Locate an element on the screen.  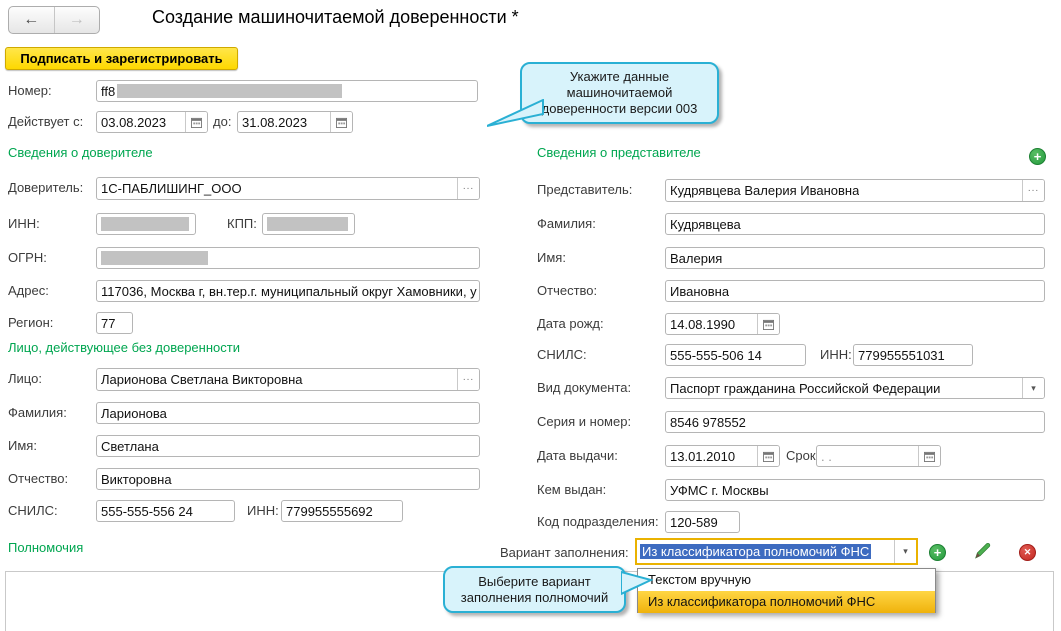
rep-snils-field: 555-555-506 14 is located at coordinates (735, 355).